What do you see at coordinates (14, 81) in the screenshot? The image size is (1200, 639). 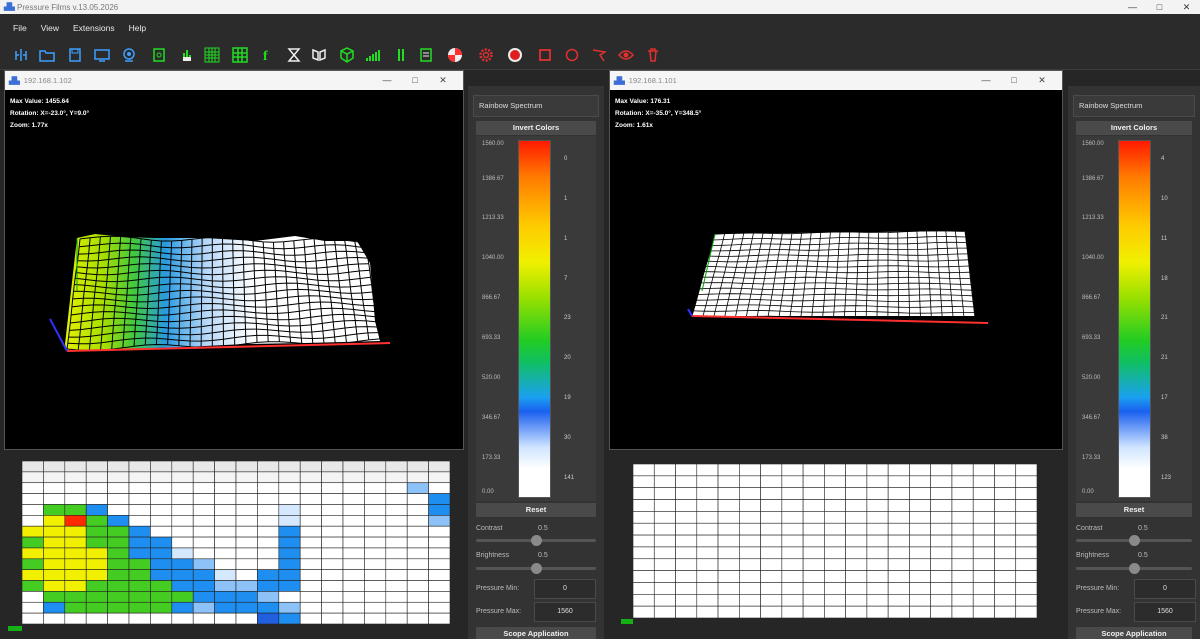 I see `window-logo-icon: ▟▙` at bounding box center [14, 81].